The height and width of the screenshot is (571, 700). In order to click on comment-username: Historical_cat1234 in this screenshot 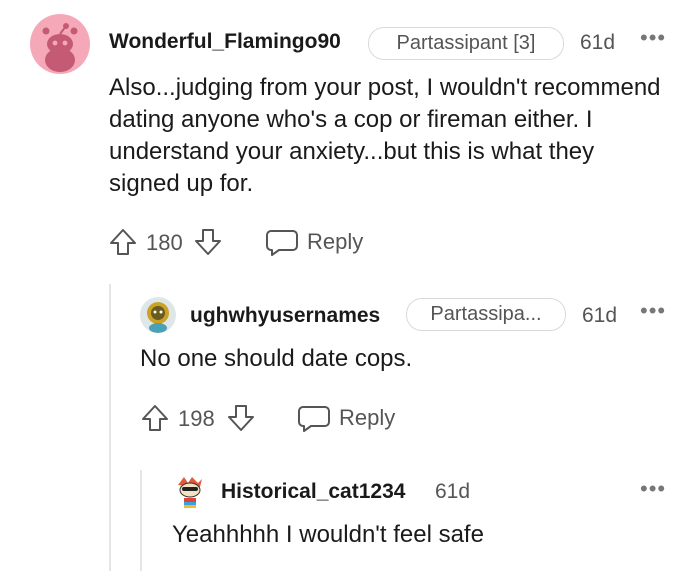, I will do `click(313, 492)`.